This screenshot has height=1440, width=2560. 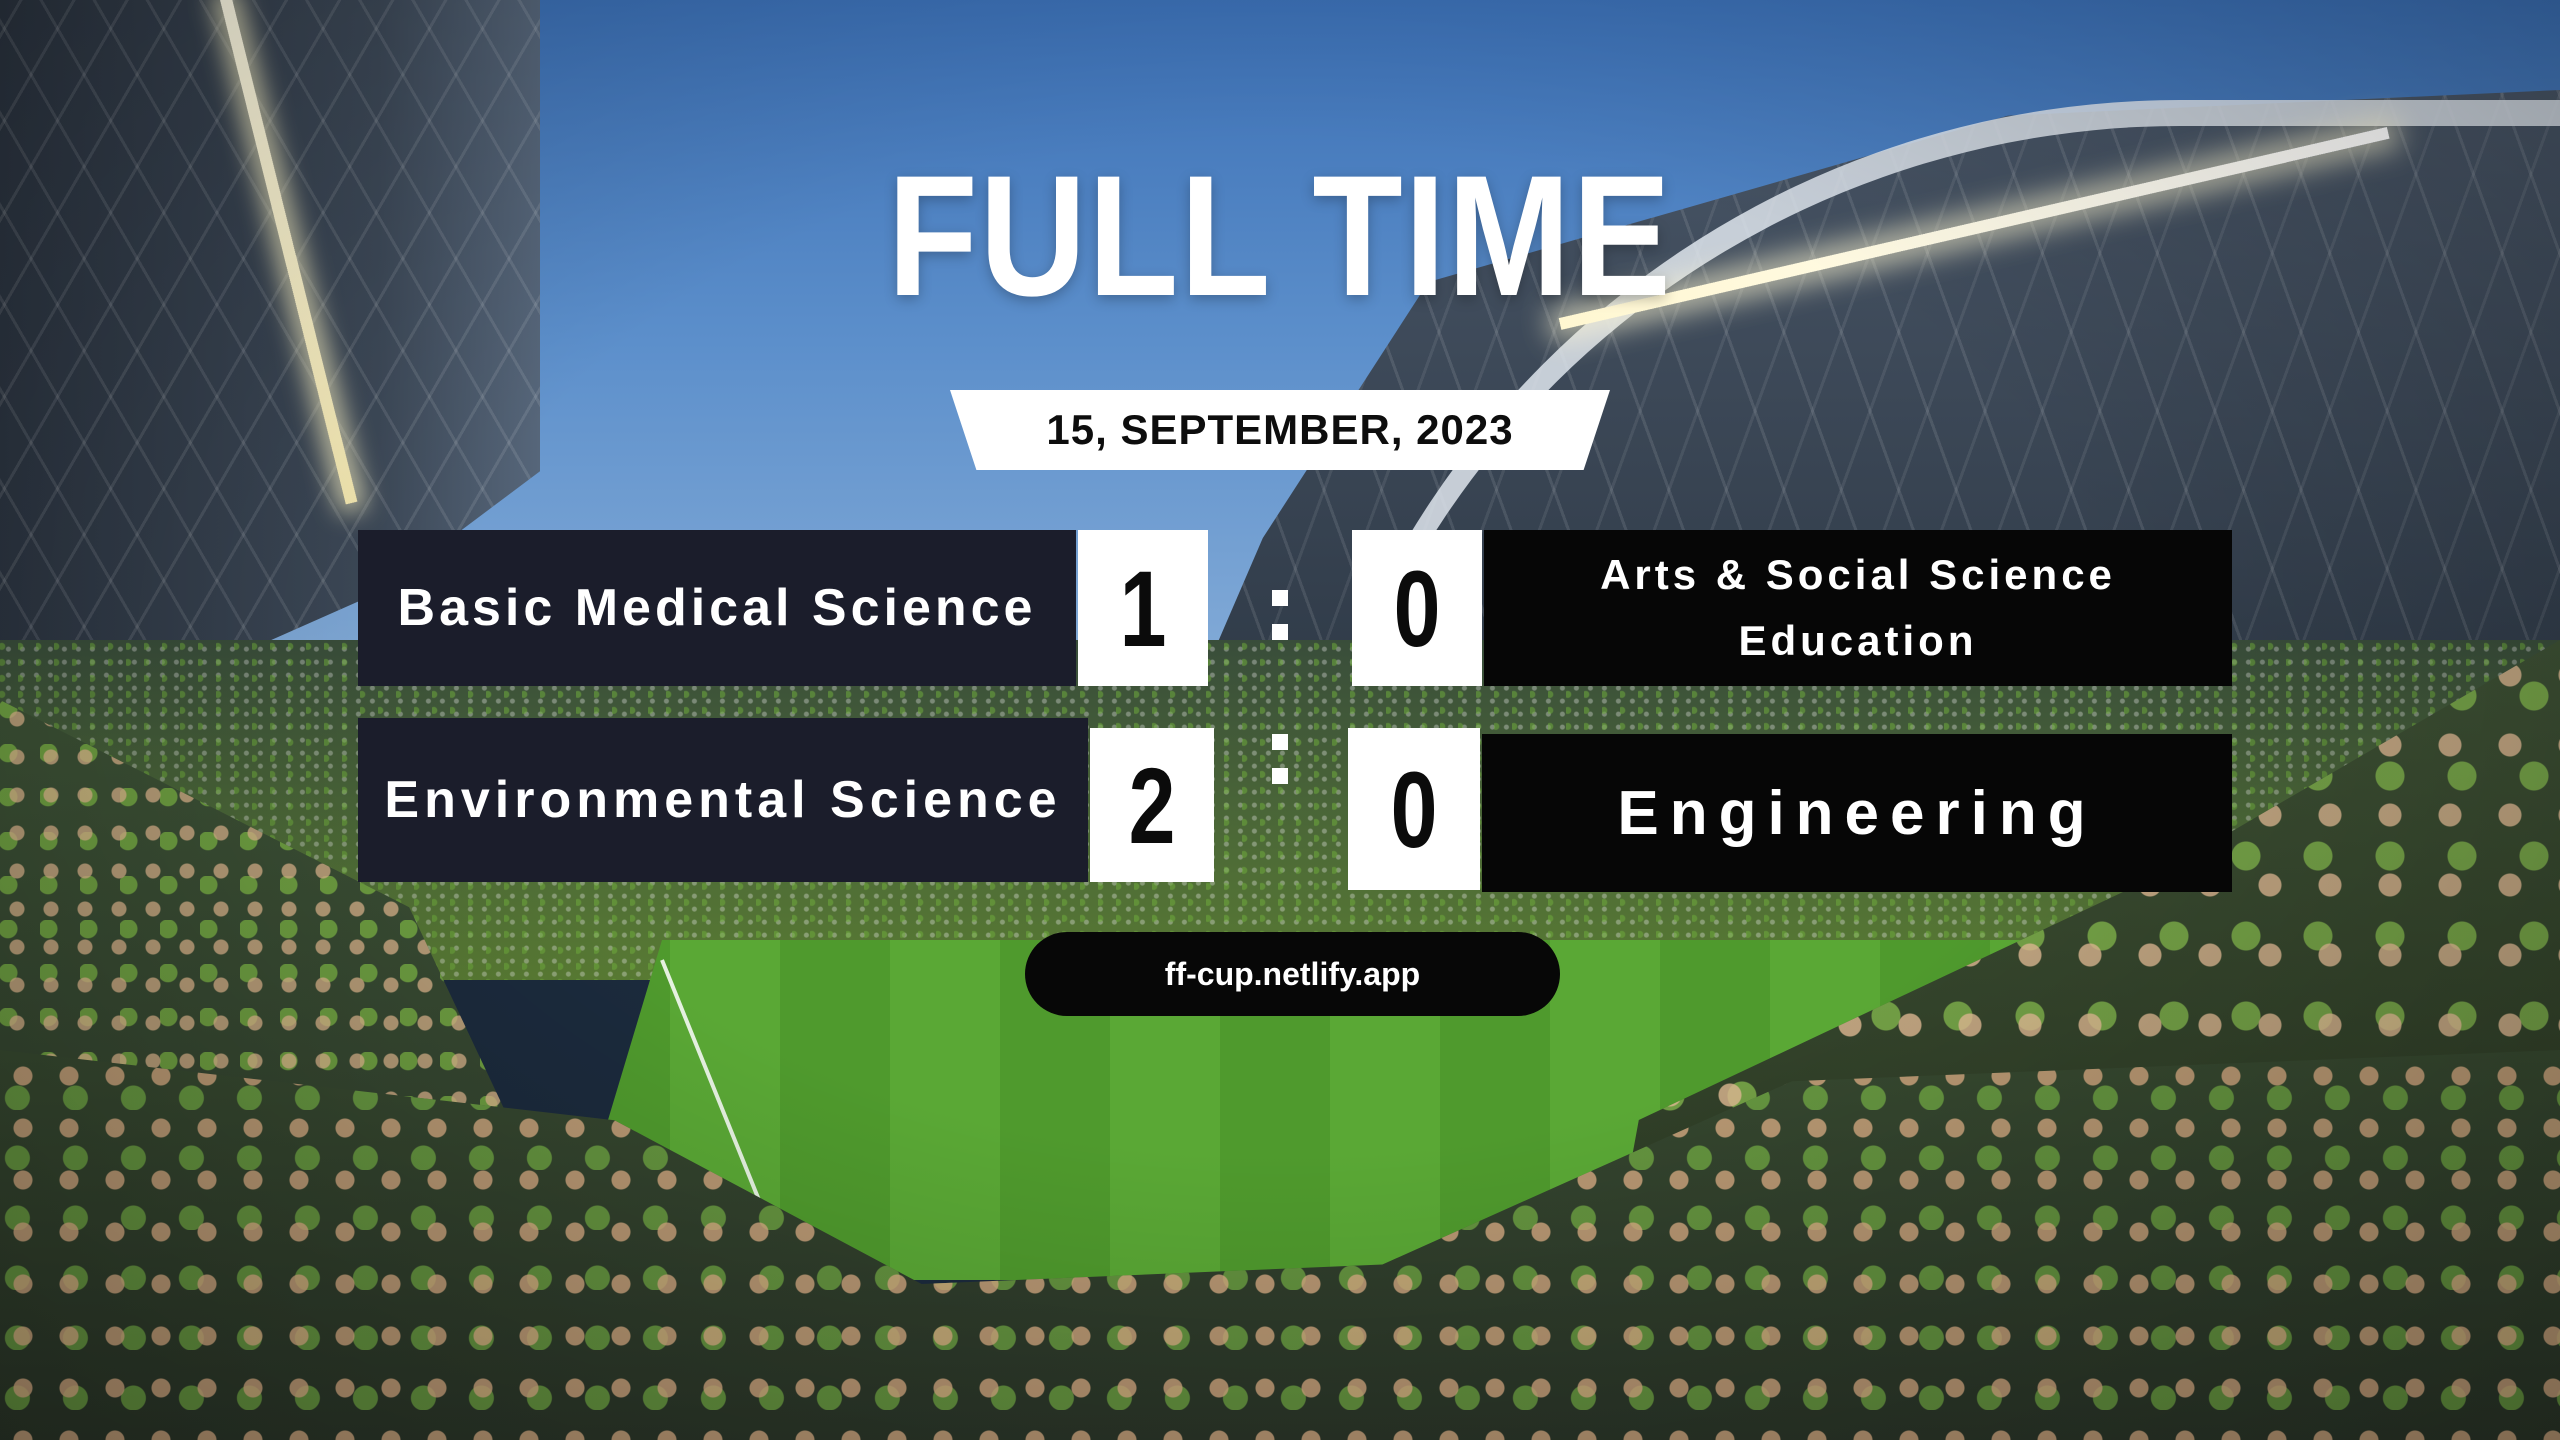 I want to click on match-1-home-score-value: 1, so click(x=1143, y=608).